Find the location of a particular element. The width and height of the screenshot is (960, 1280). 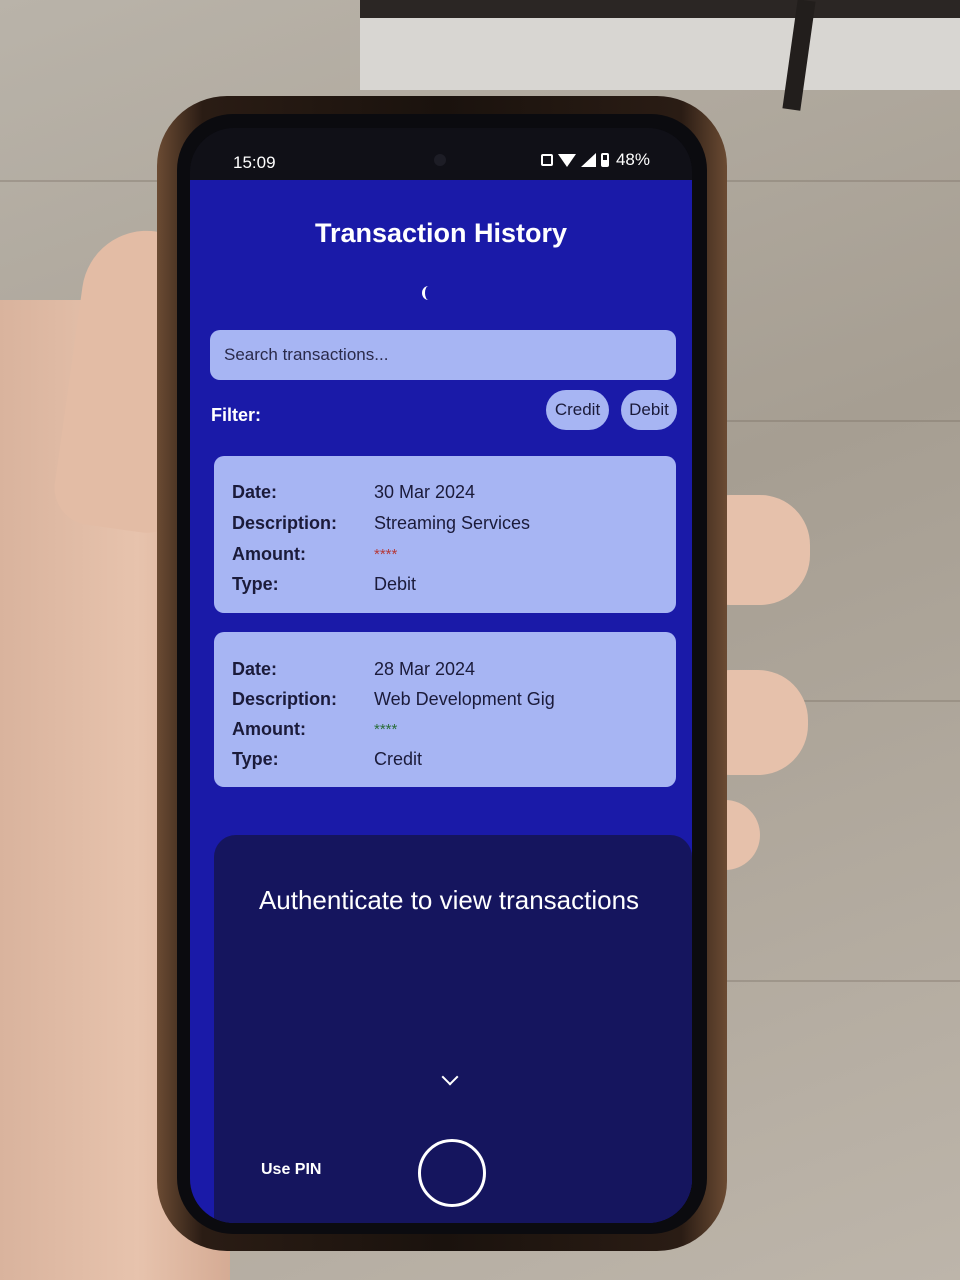

type-value: Debit is located at coordinates (395, 584).